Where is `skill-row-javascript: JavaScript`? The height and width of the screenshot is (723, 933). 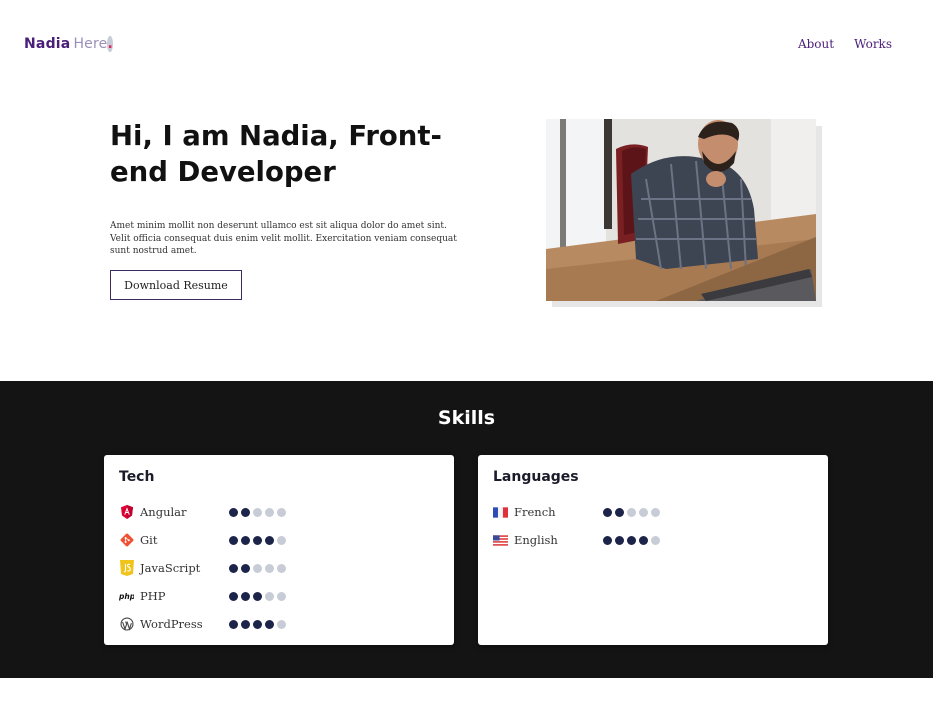 skill-row-javascript: JavaScript is located at coordinates (202, 568).